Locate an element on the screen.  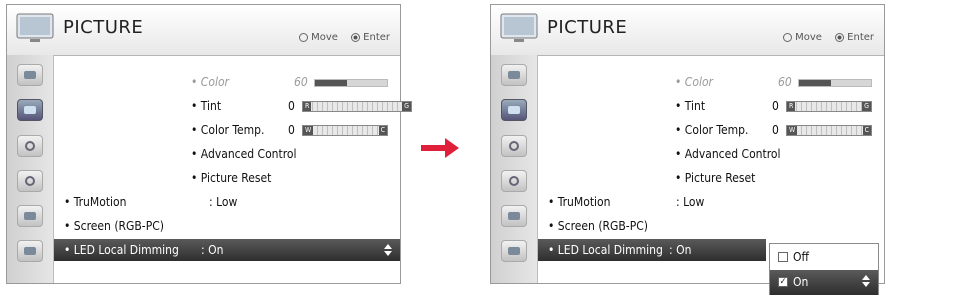
option-off: Off is located at coordinates (824, 257).